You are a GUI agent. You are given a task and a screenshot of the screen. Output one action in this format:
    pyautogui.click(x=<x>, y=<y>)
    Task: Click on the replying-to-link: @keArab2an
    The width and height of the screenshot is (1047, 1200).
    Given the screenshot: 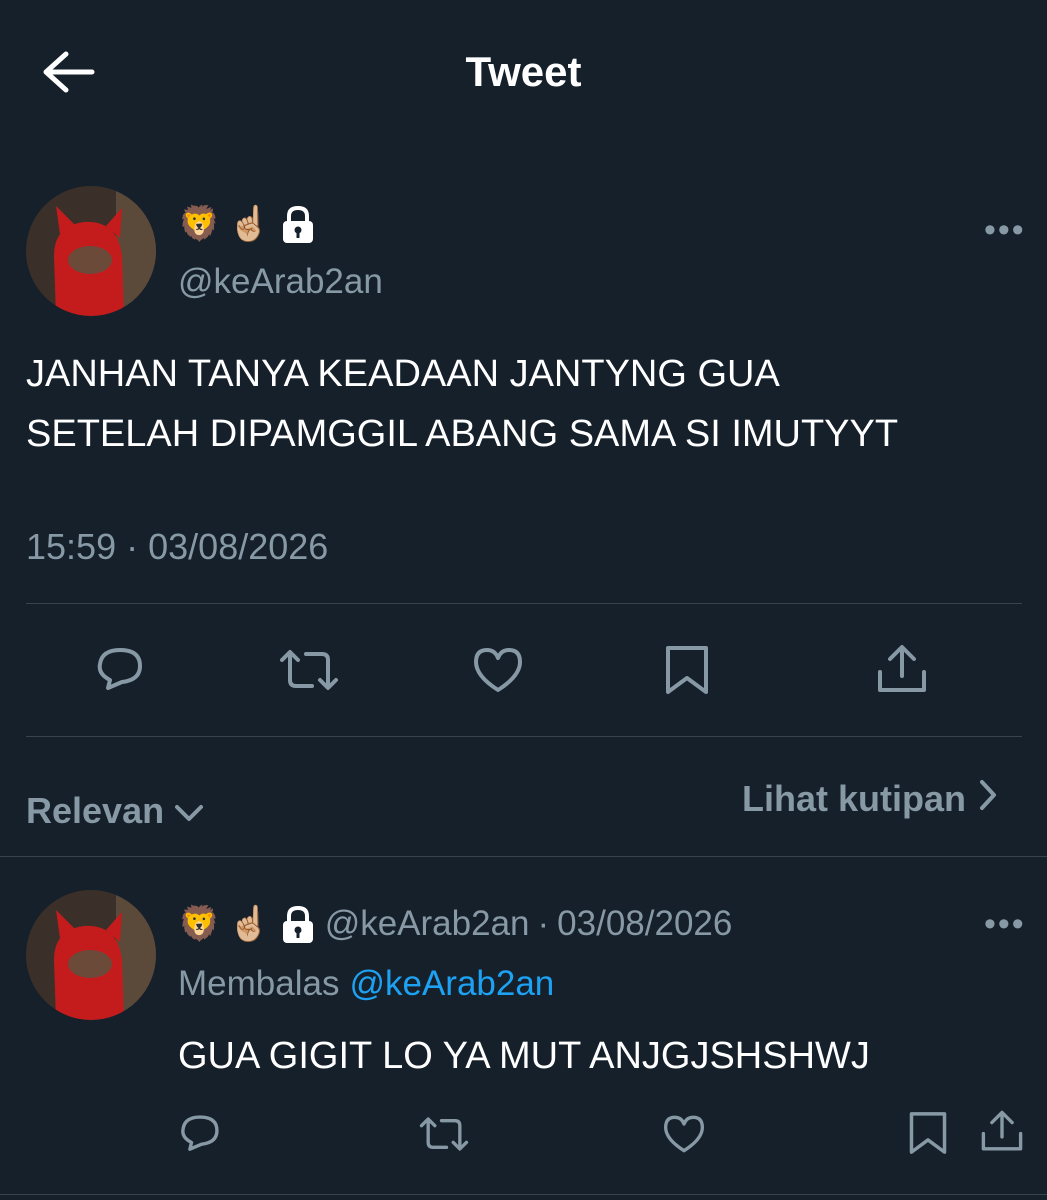 What is the action you would take?
    pyautogui.click(x=451, y=984)
    